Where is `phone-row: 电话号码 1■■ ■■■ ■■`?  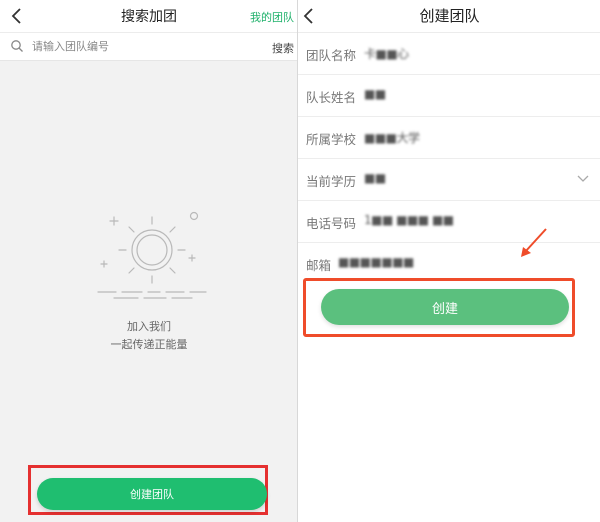 phone-row: 电话号码 1■■ ■■■ ■■ is located at coordinates (449, 222).